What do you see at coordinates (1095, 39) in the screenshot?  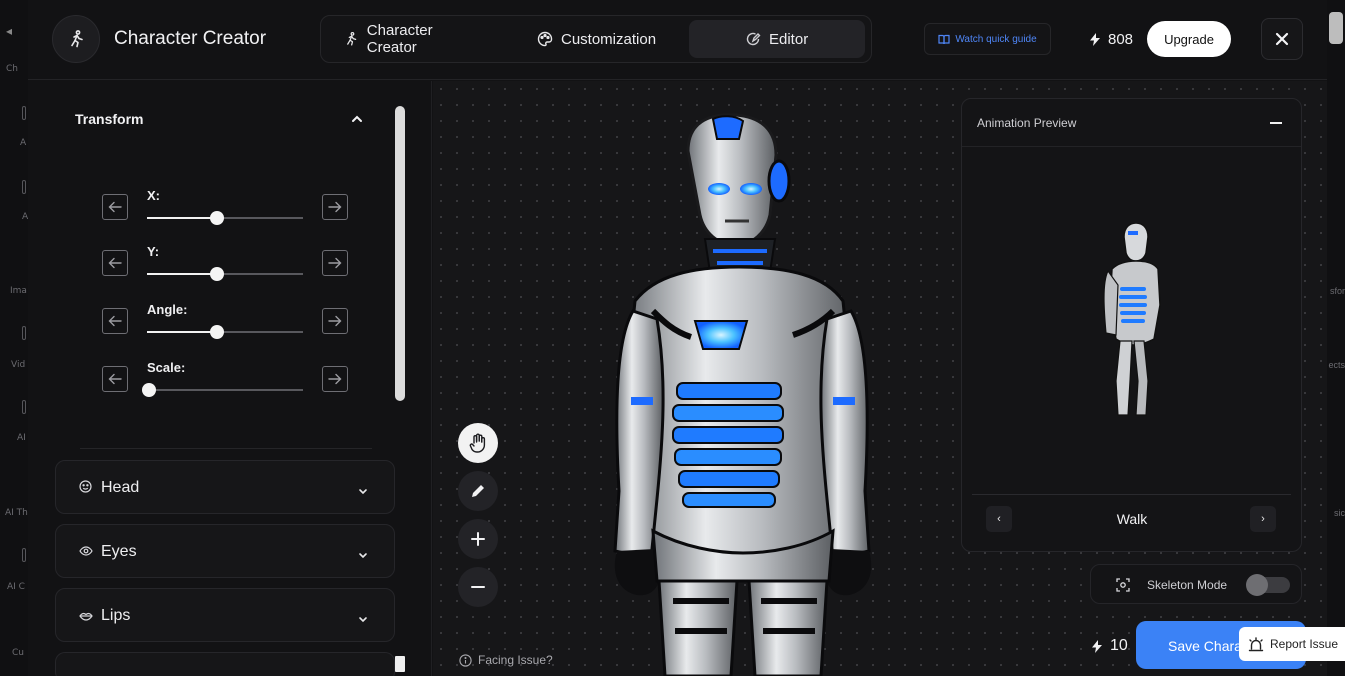 I see `lightning-icon` at bounding box center [1095, 39].